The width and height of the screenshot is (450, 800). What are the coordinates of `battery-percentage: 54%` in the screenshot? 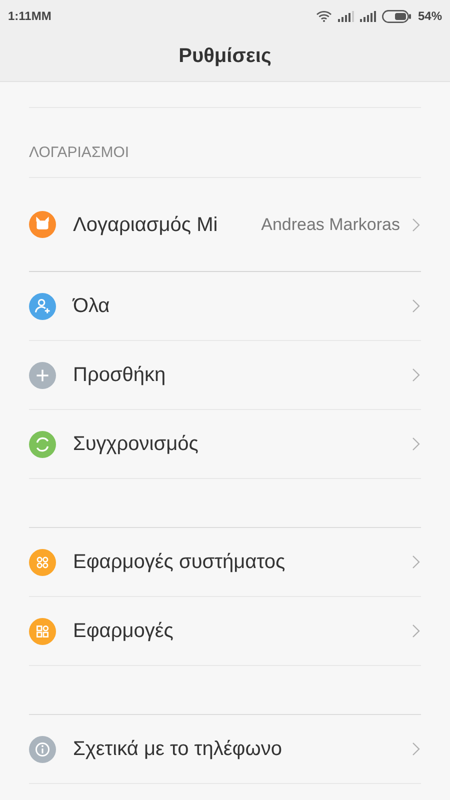 It's located at (430, 16).